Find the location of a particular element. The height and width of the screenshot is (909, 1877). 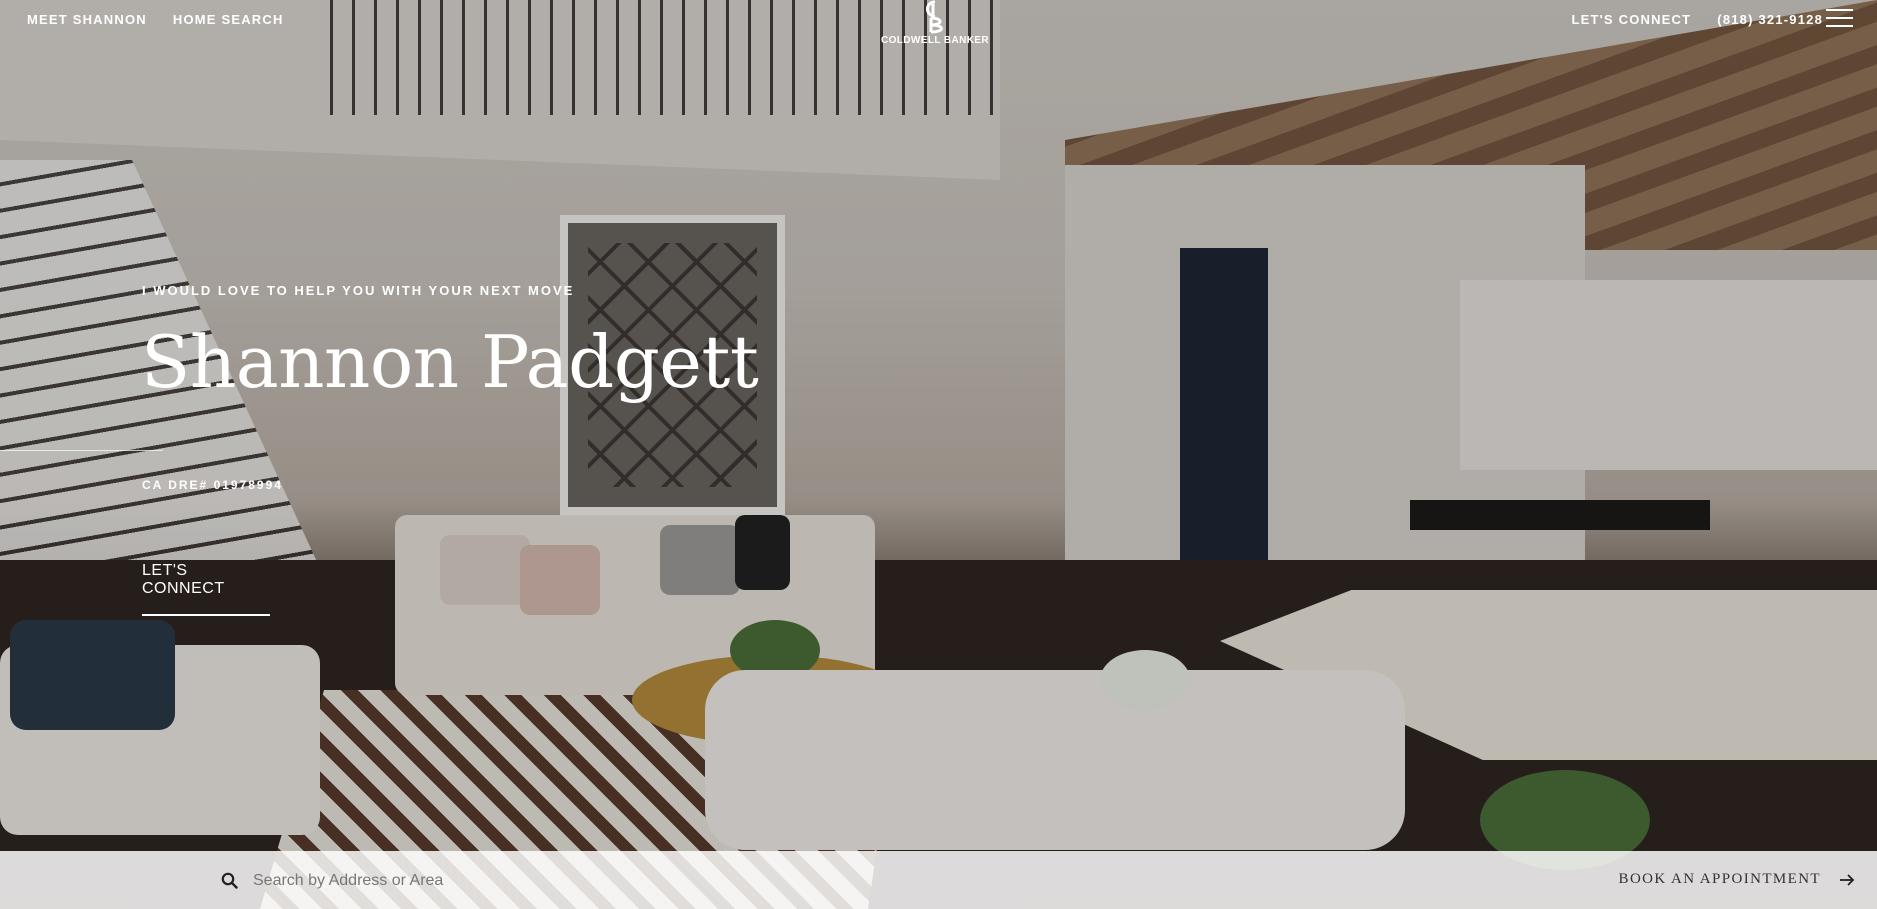

nav-phone: (818) 321-9128 is located at coordinates (1770, 19).